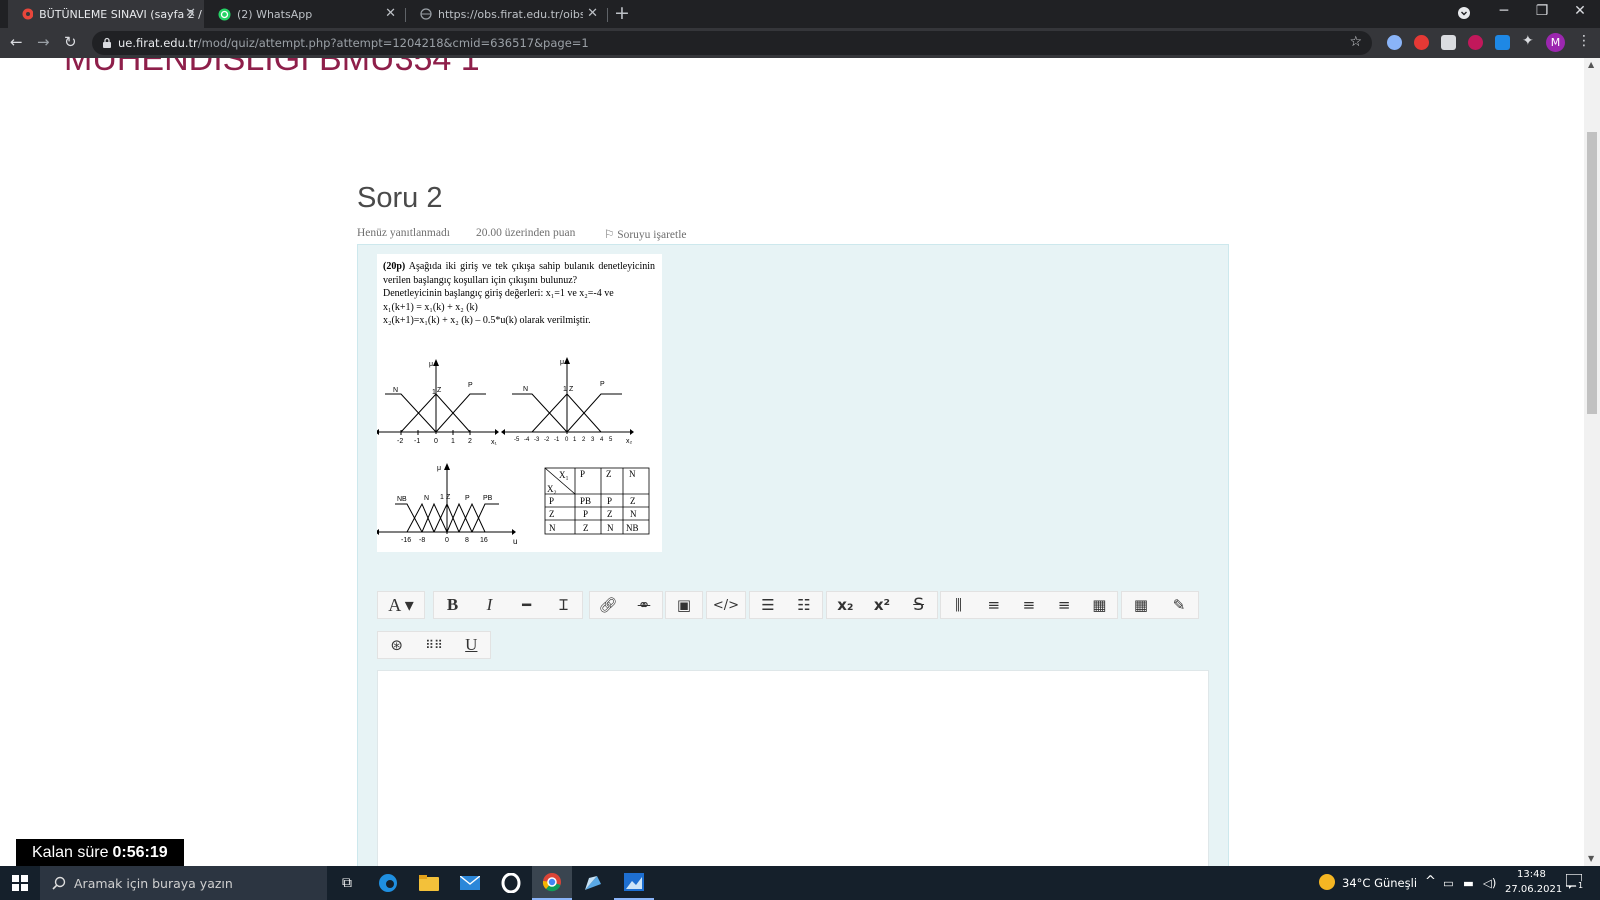 The height and width of the screenshot is (900, 1600). What do you see at coordinates (16, 42) in the screenshot?
I see `back-icon: ←` at bounding box center [16, 42].